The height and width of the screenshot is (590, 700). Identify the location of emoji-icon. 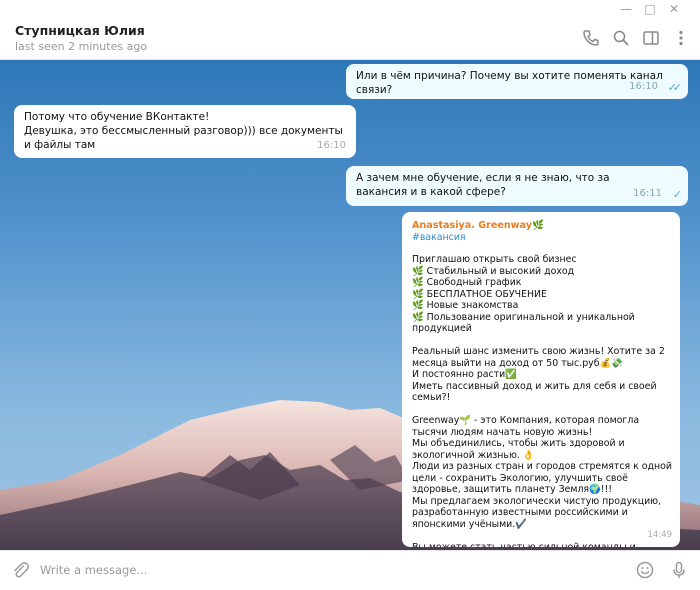
(645, 570).